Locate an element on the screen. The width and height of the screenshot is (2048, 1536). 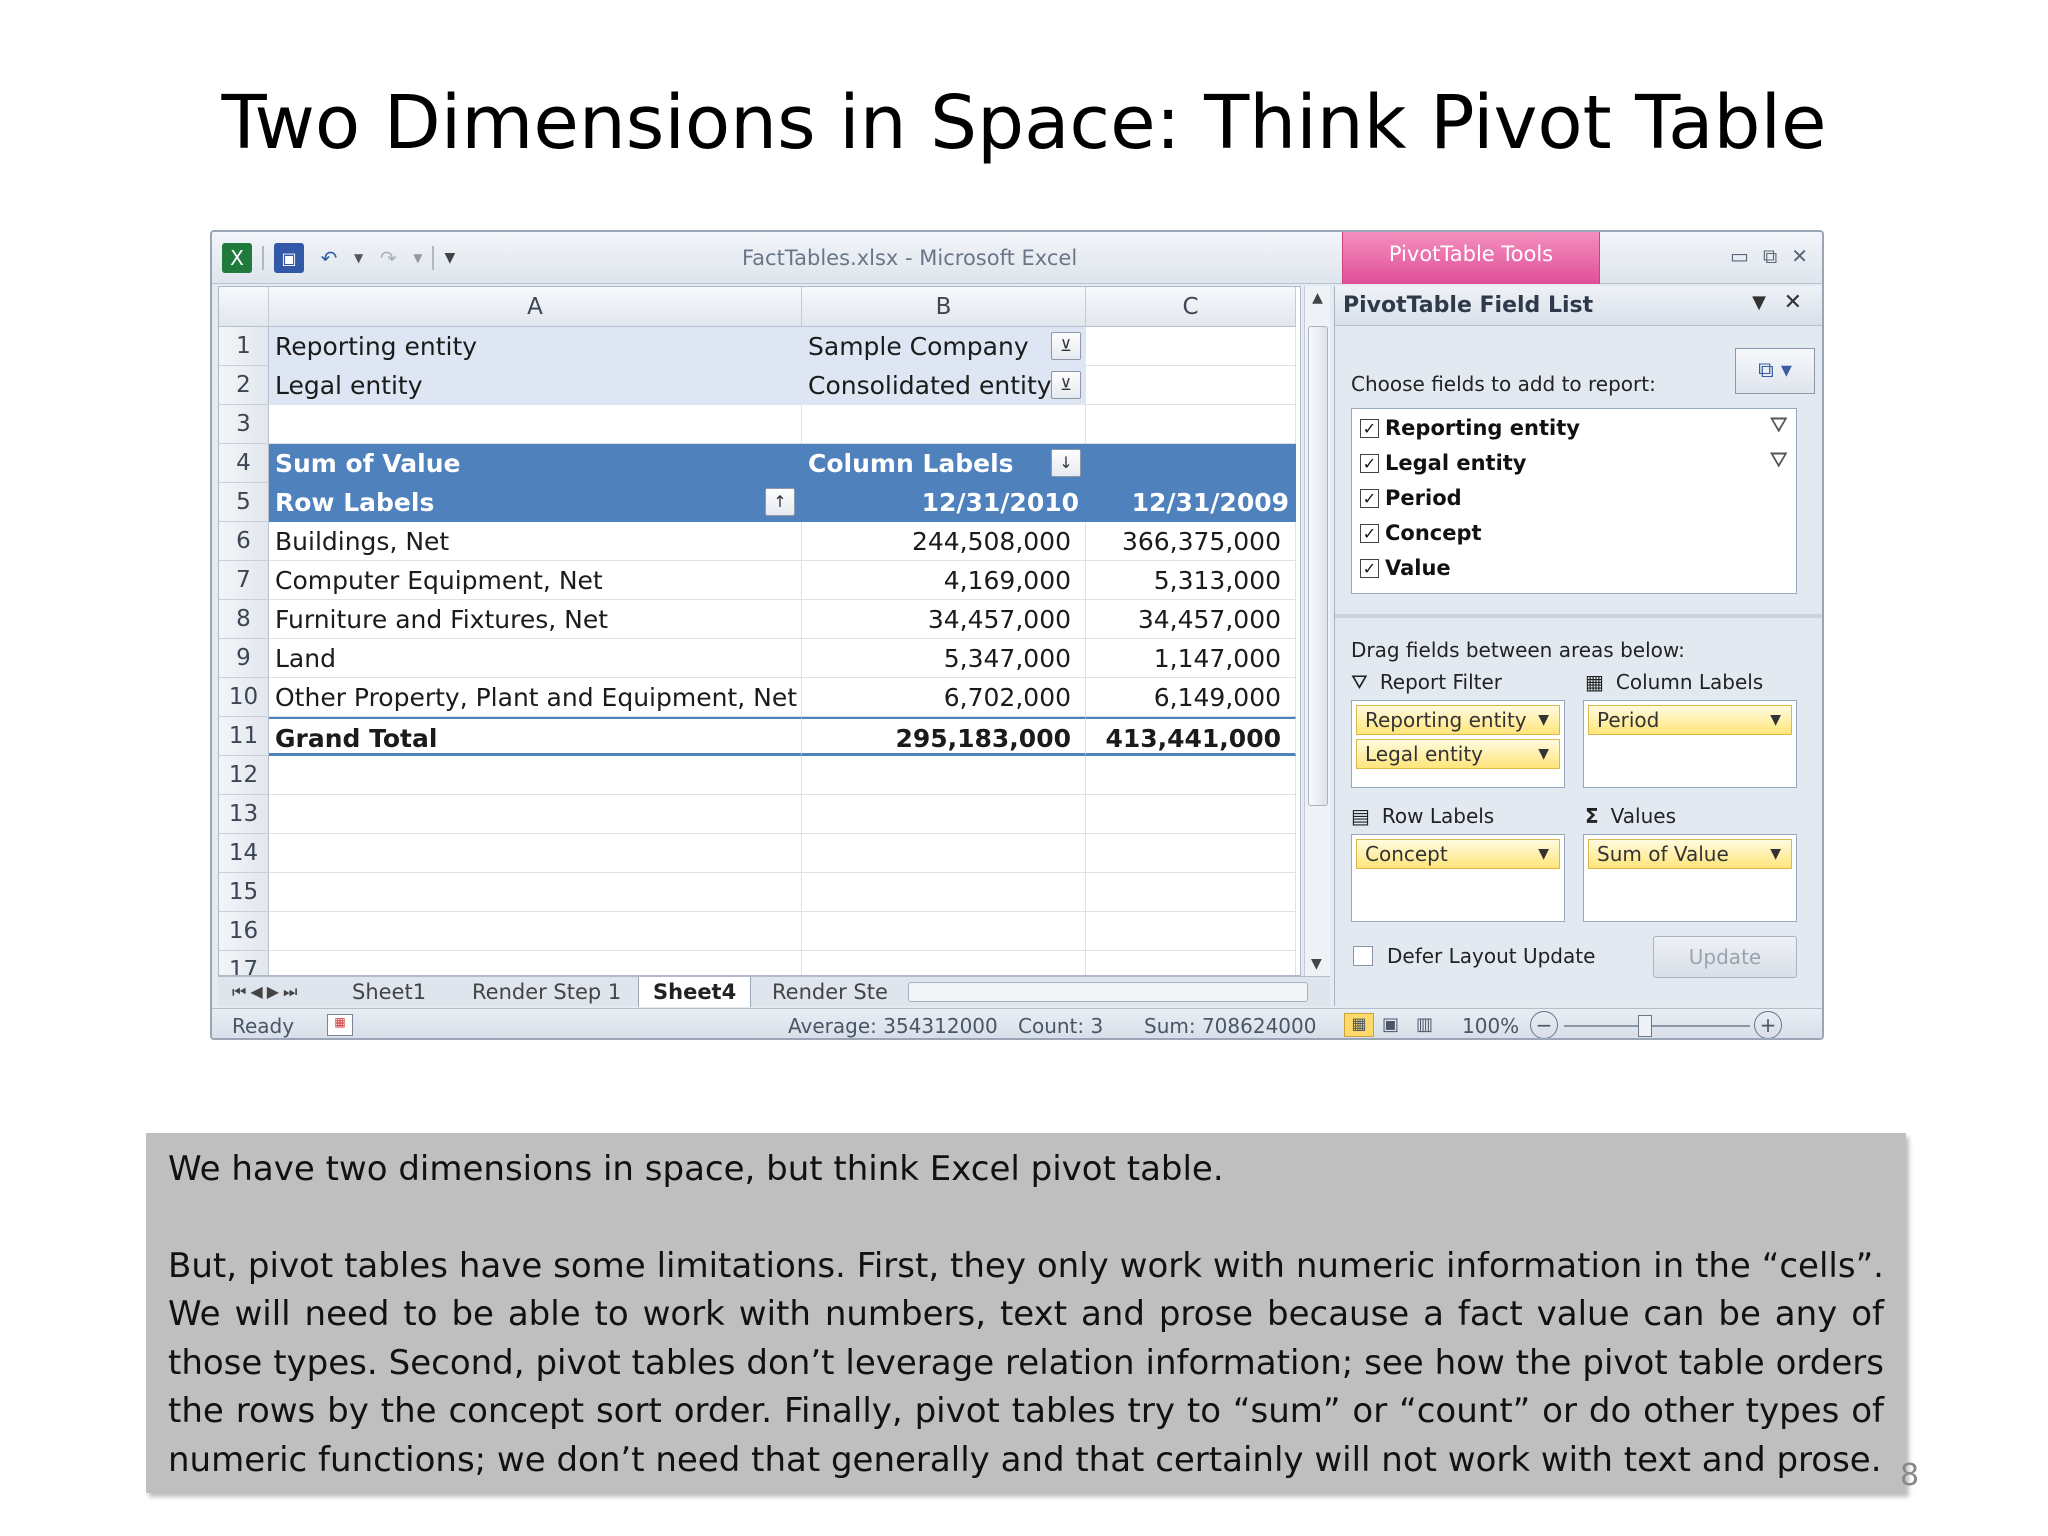
row-header: 1 is located at coordinates (244, 346).